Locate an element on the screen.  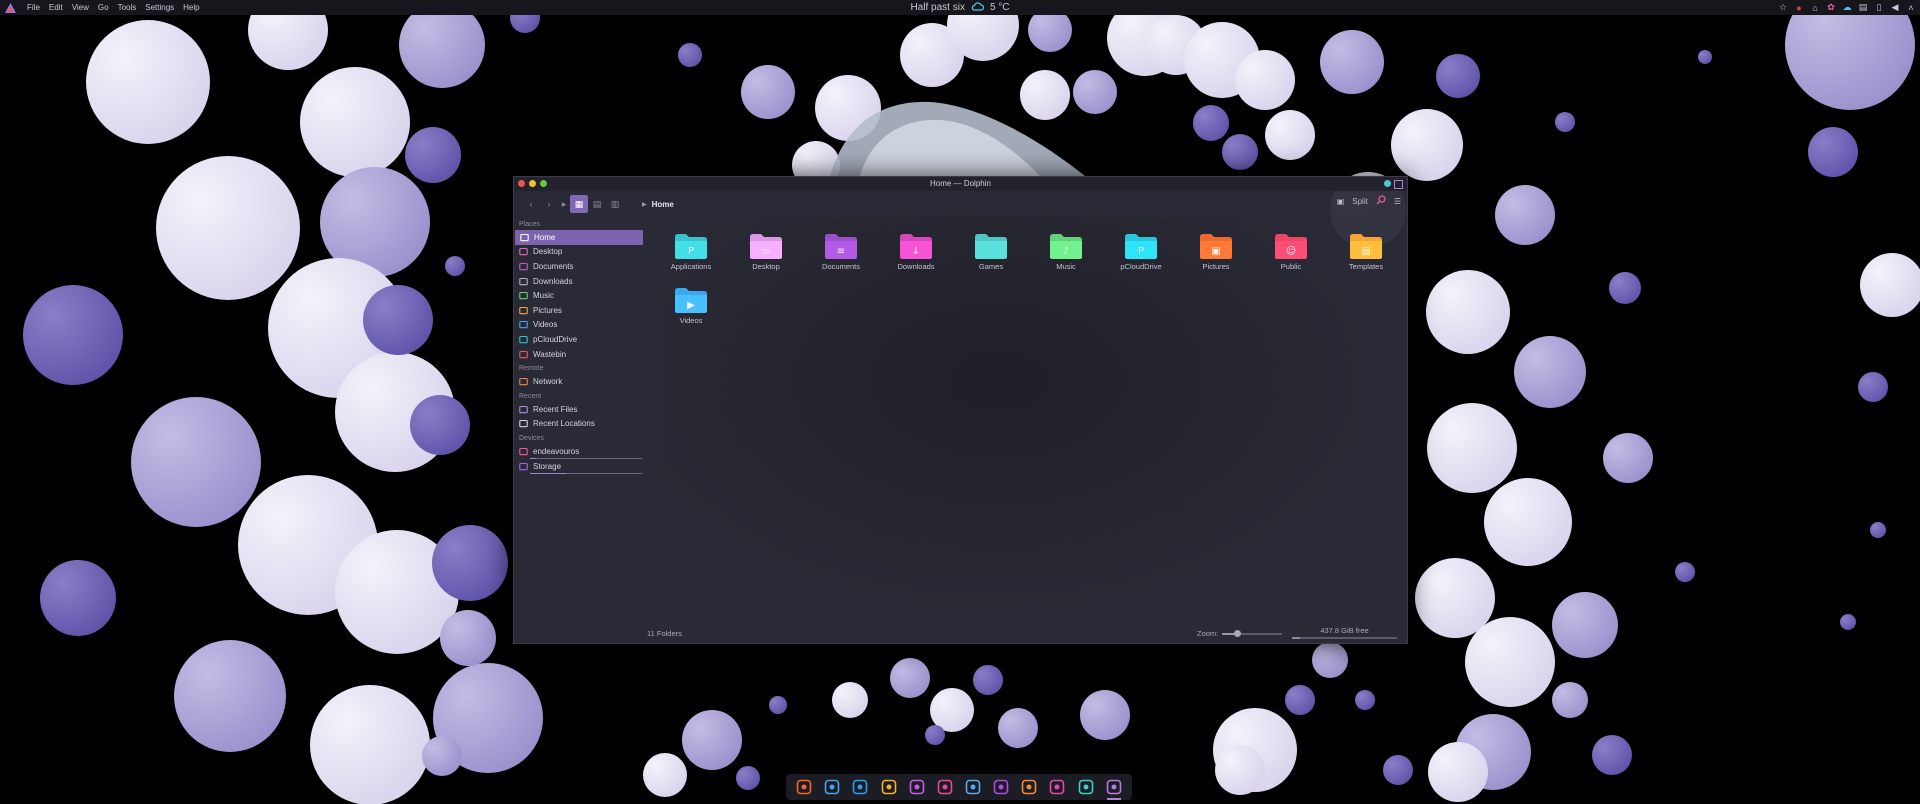
menu-edit: Edit is located at coordinates (56, 7).